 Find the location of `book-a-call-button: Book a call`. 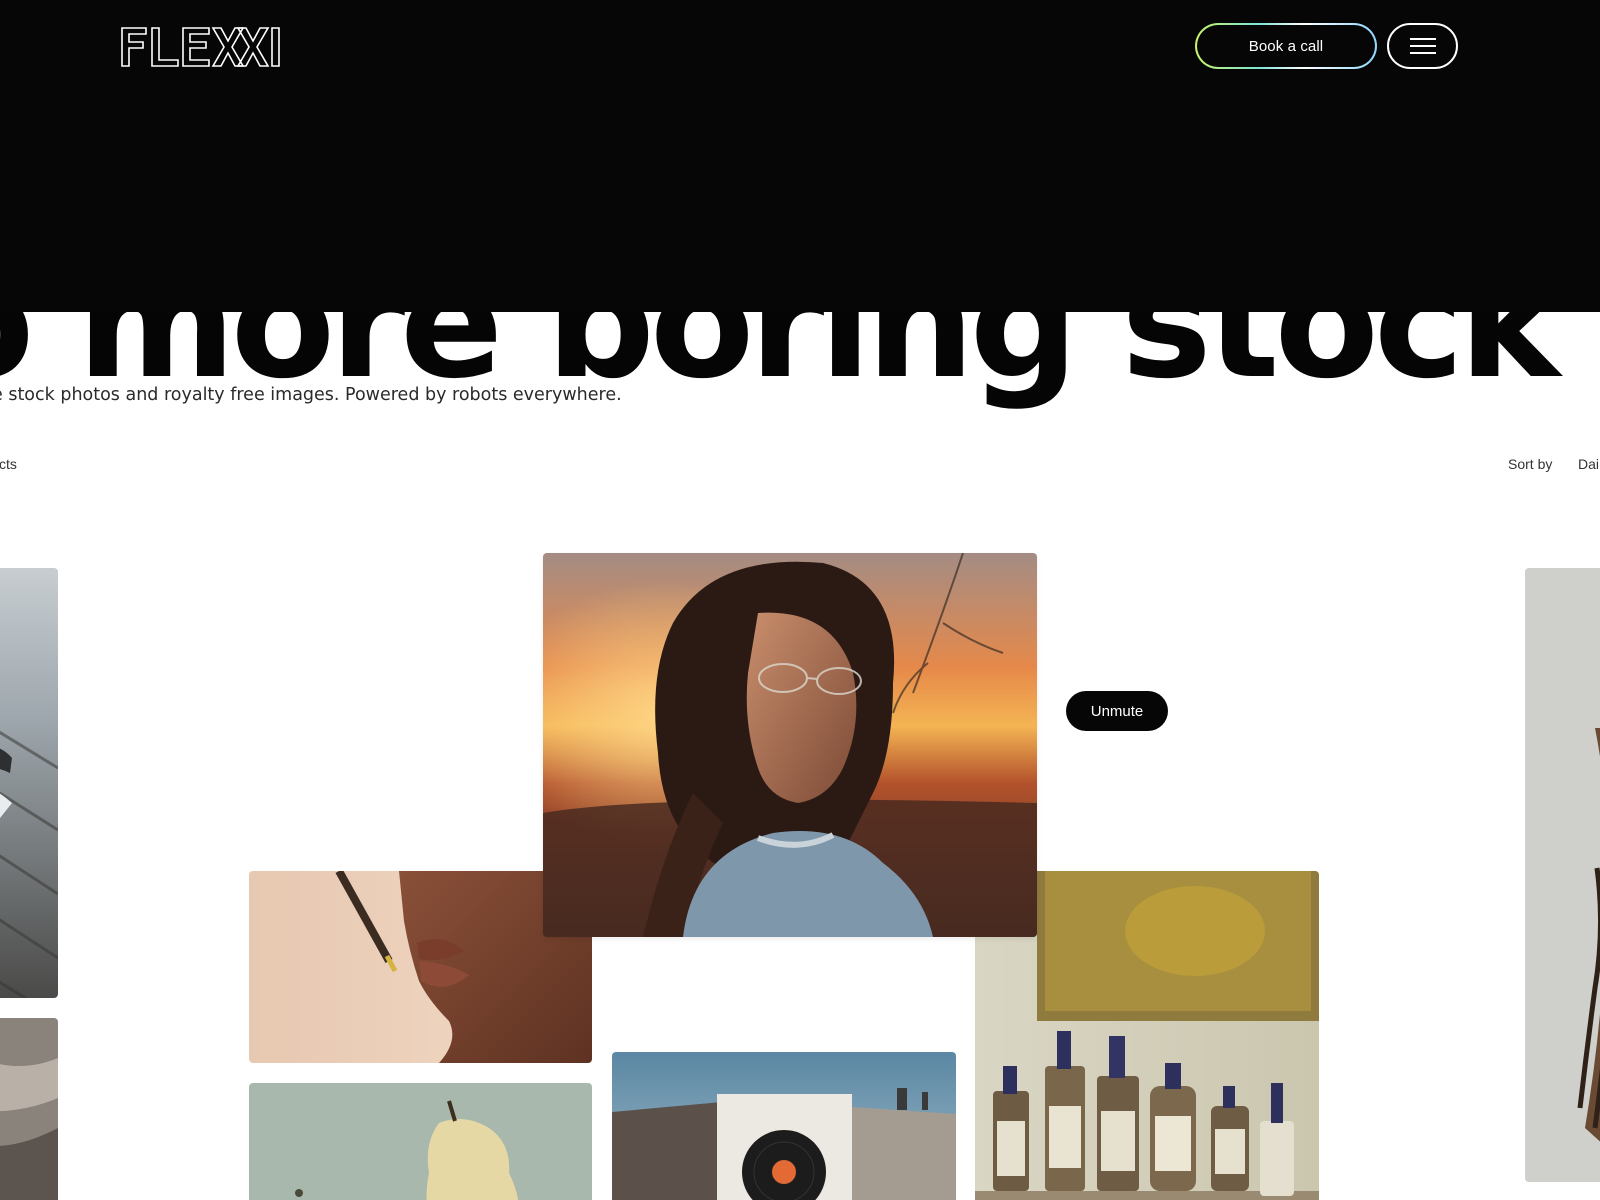

book-a-call-button: Book a call is located at coordinates (1286, 46).